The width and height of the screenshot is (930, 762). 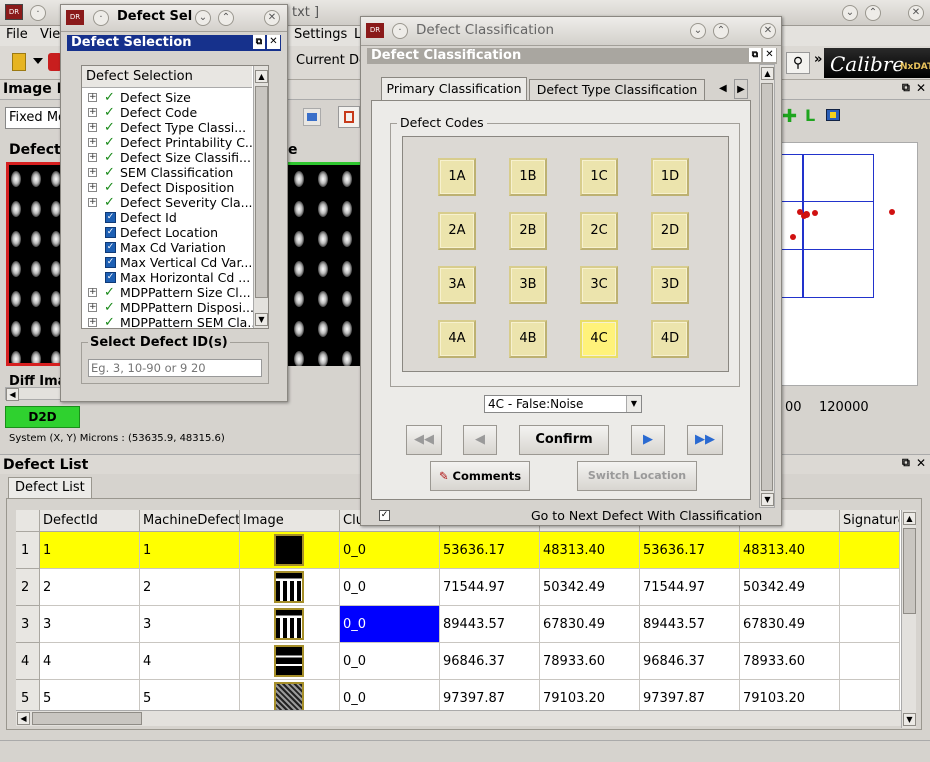 What do you see at coordinates (564, 440) in the screenshot?
I see `confirm-button: Confirm` at bounding box center [564, 440].